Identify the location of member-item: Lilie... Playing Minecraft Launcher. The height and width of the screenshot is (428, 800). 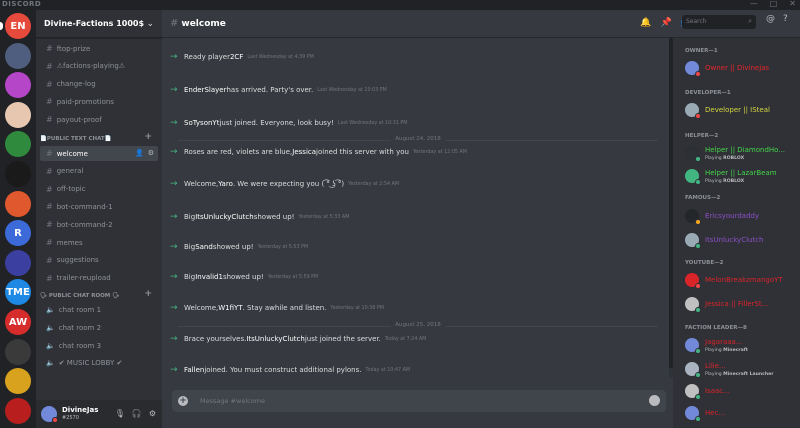
(741, 370).